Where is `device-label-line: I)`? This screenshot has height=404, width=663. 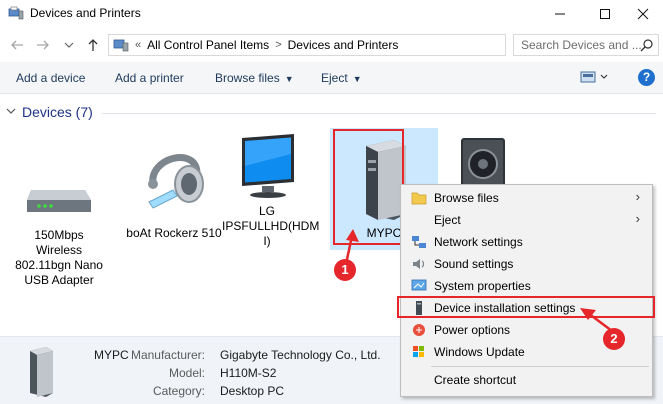
device-label-line: I) is located at coordinates (267, 241).